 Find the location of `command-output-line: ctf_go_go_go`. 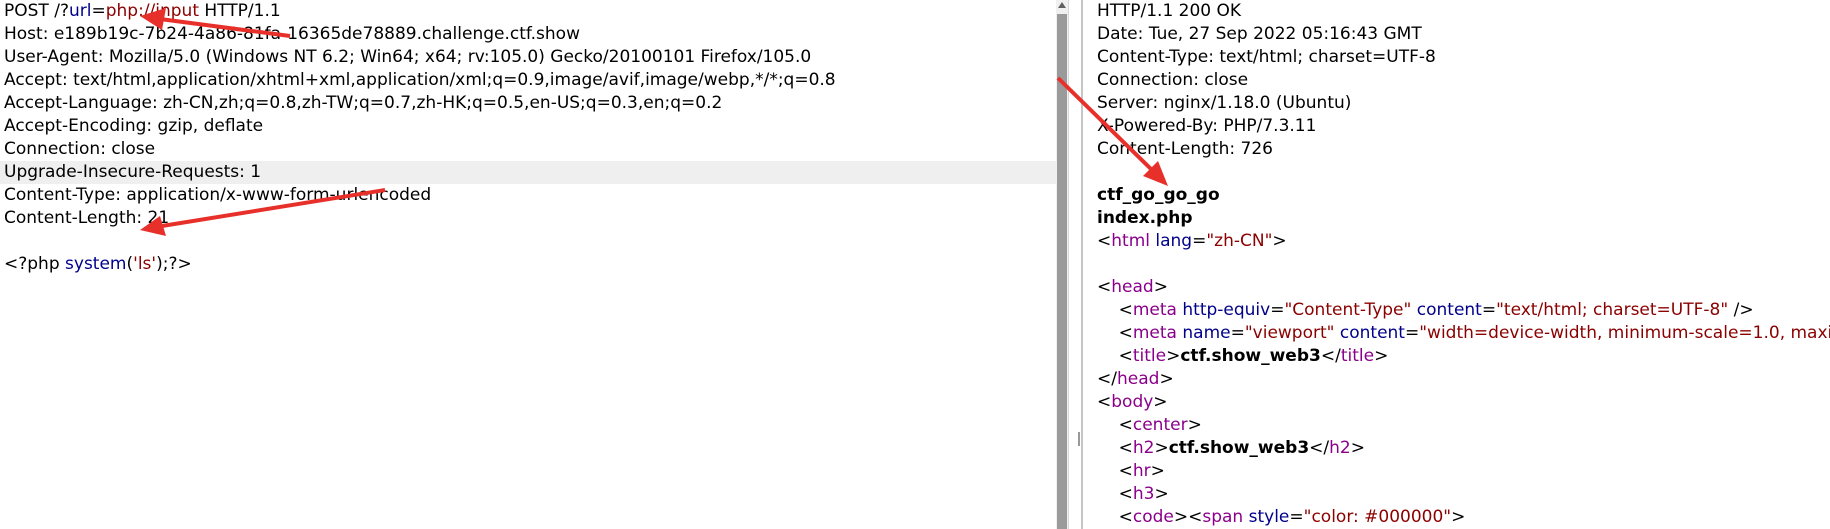

command-output-line: ctf_go_go_go is located at coordinates (1158, 195).